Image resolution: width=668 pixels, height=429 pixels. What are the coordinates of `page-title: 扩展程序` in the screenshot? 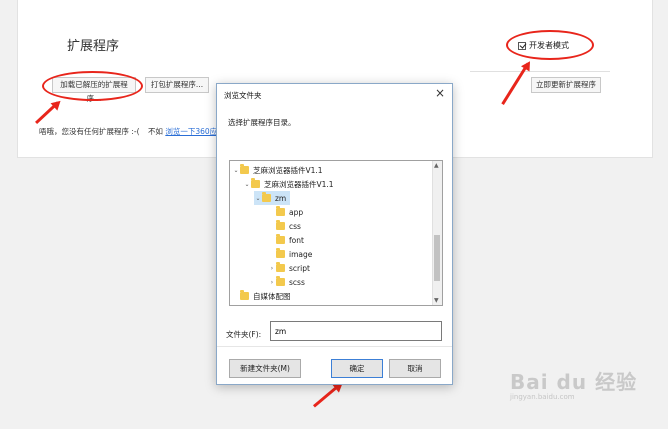 It's located at (93, 46).